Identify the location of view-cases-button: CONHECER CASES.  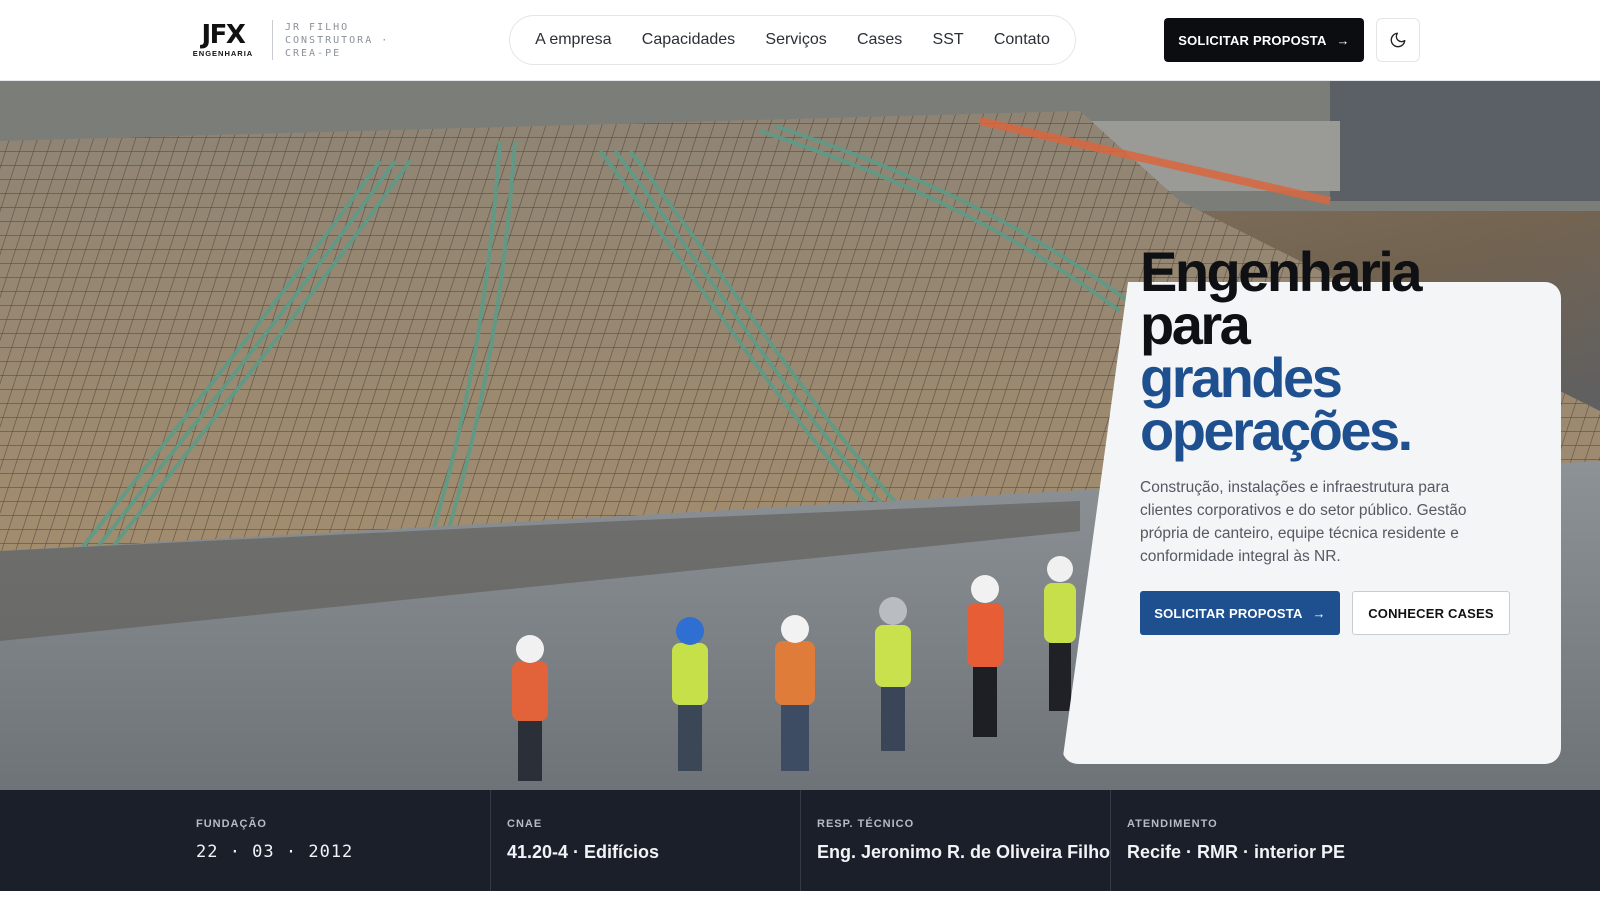
(1431, 613).